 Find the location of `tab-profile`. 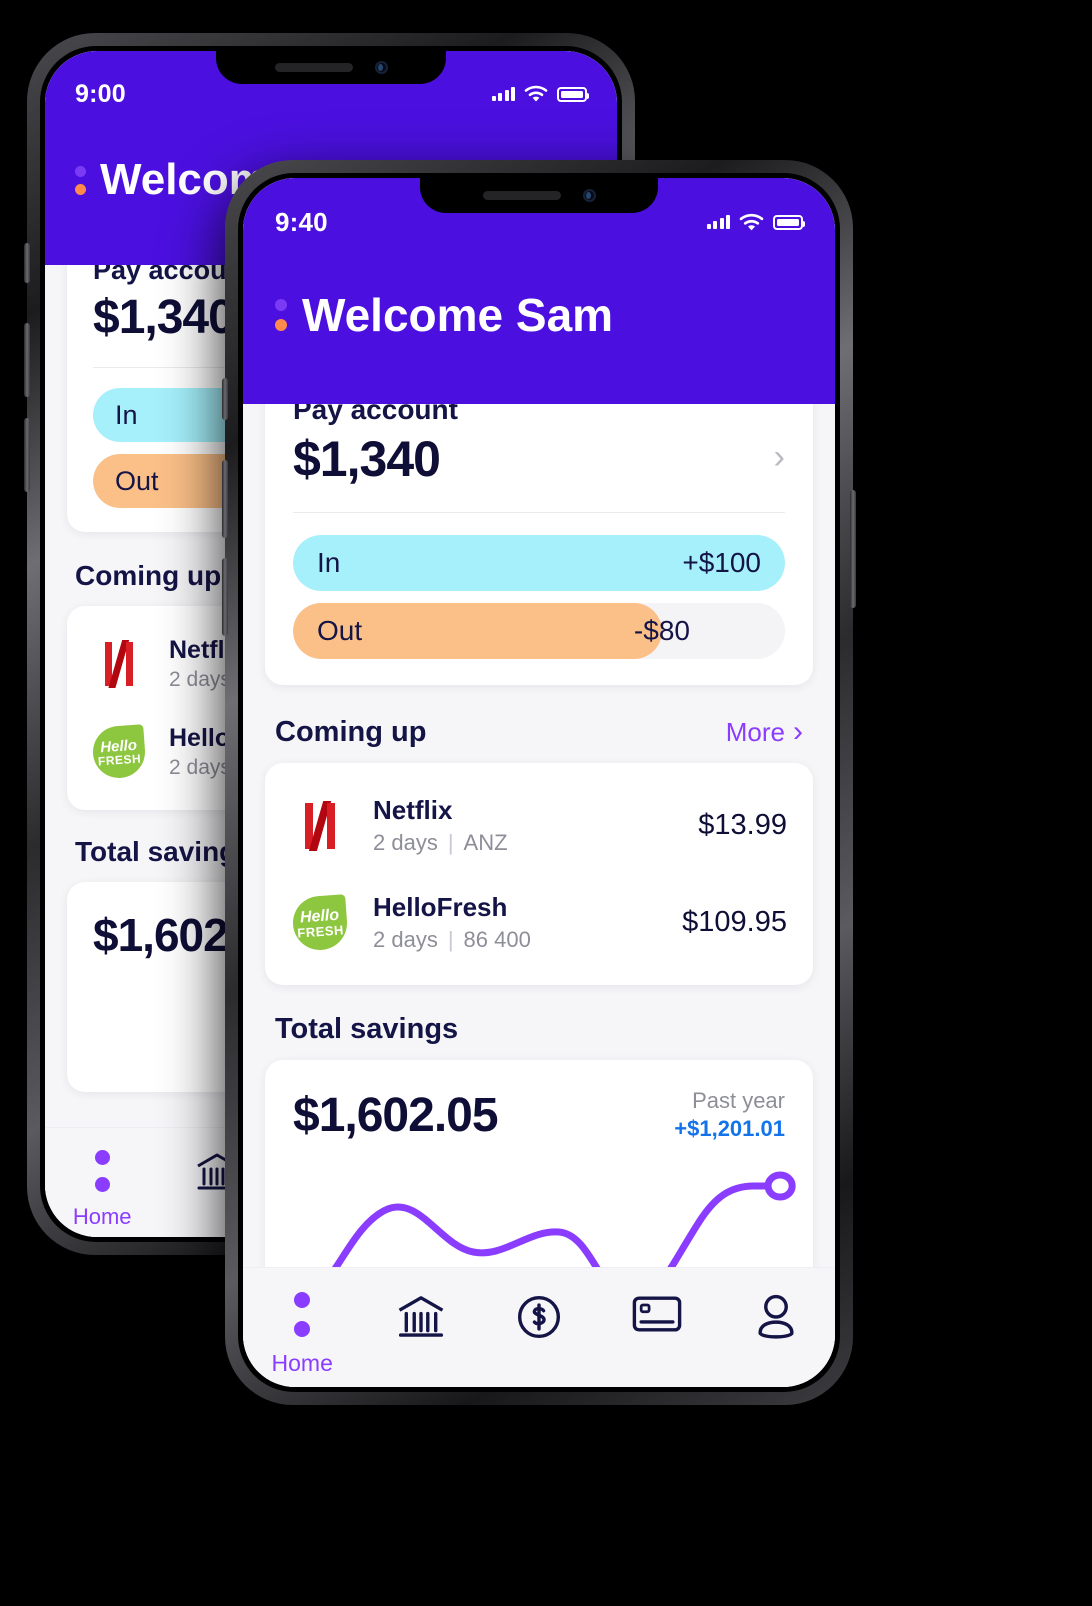

tab-profile is located at coordinates (776, 1317).